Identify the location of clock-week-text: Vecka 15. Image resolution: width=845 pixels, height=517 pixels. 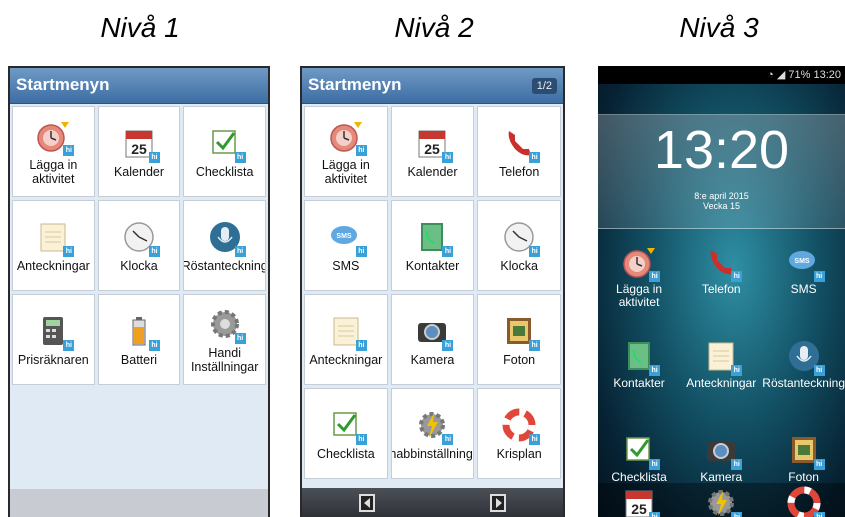
(721, 206).